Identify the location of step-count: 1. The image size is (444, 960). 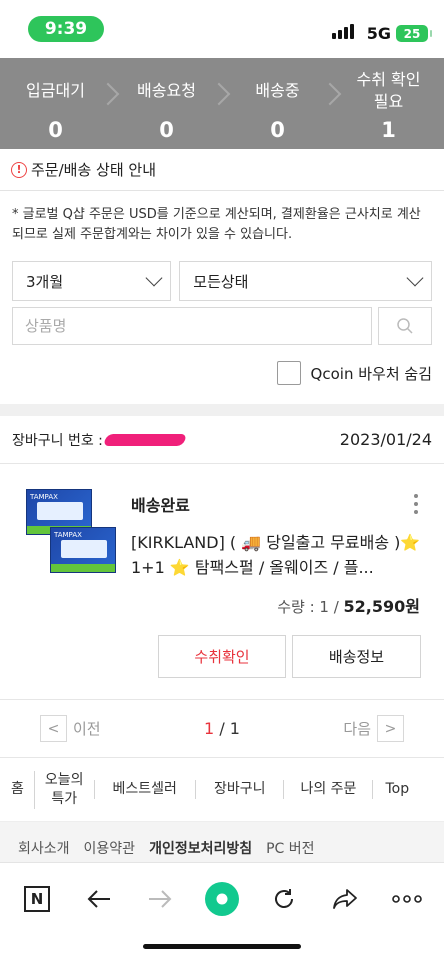
(388, 130).